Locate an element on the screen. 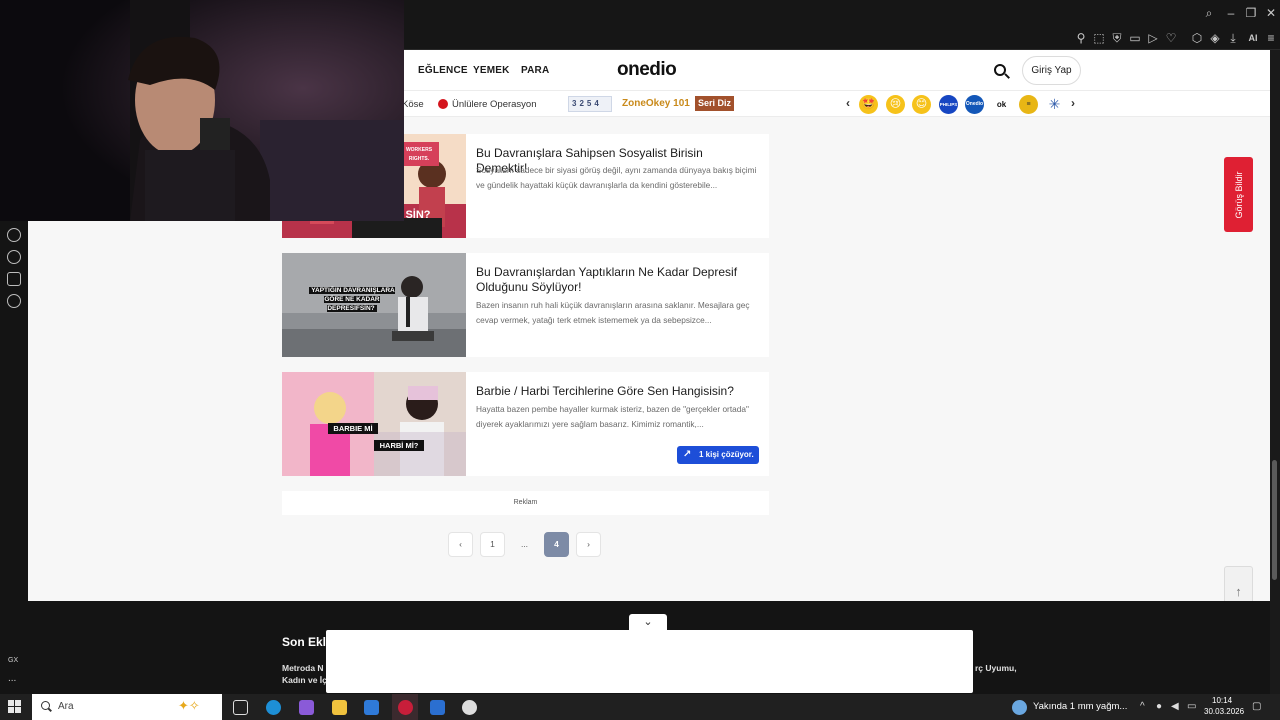 This screenshot has width=1280, height=720. solver-badge-label: 1 kişi çözüyor. is located at coordinates (726, 454).